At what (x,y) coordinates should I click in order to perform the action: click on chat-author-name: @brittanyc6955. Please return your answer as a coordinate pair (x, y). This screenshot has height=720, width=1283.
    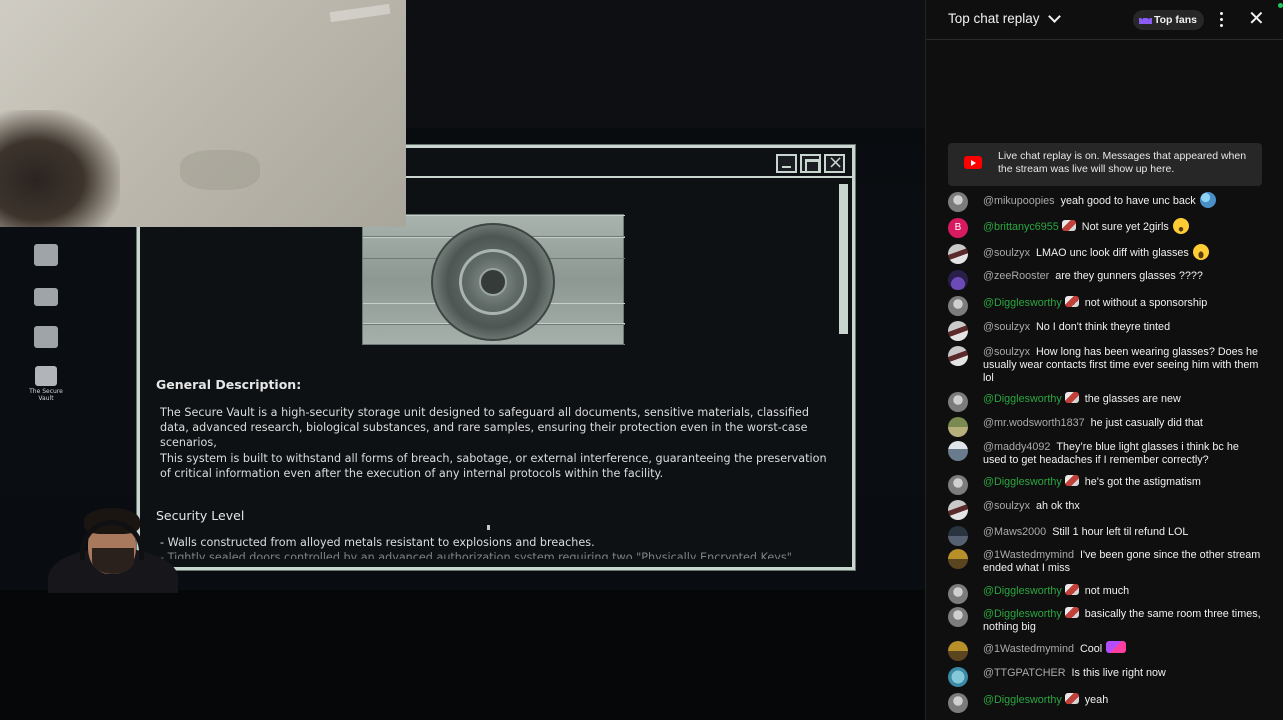
    Looking at the image, I should click on (1021, 227).